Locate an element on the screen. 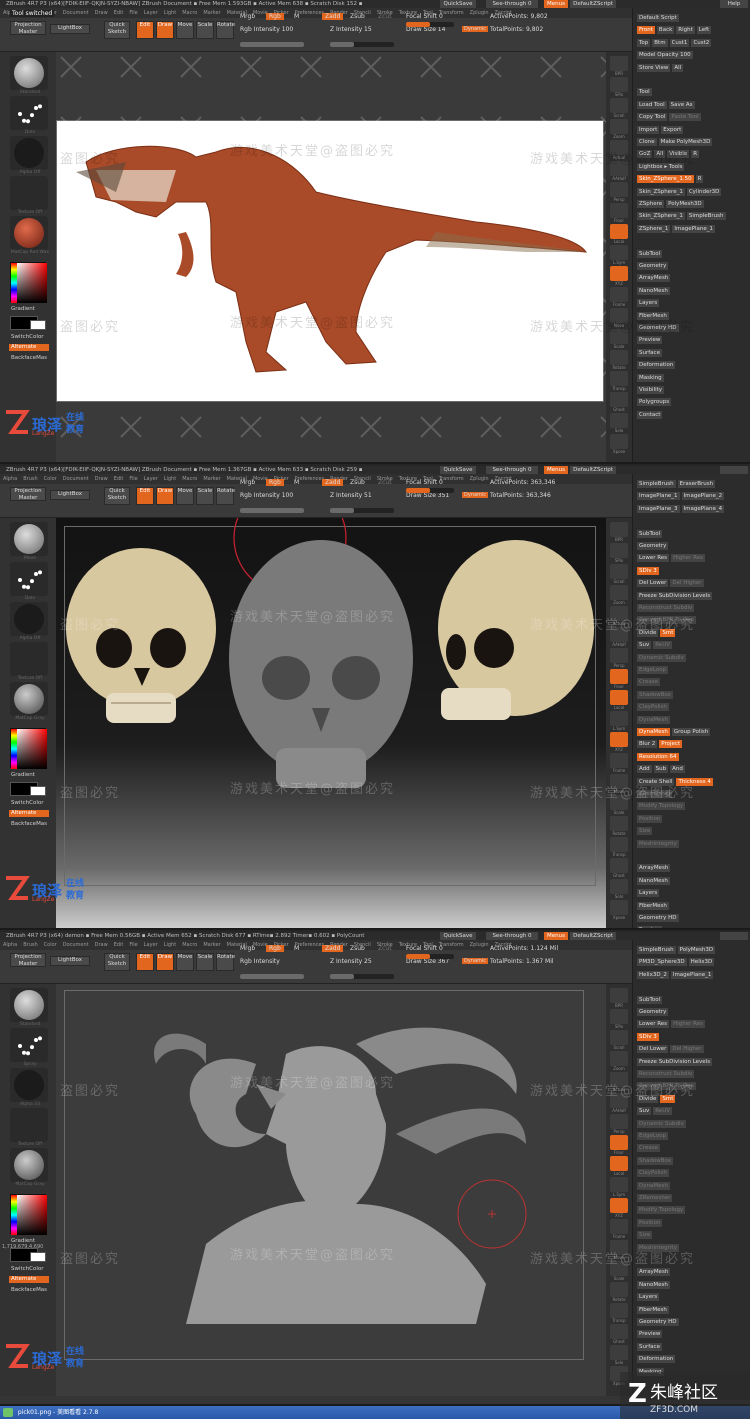 The width and height of the screenshot is (750, 1419). mrgb-label: Mrgb is located at coordinates (247, 948).